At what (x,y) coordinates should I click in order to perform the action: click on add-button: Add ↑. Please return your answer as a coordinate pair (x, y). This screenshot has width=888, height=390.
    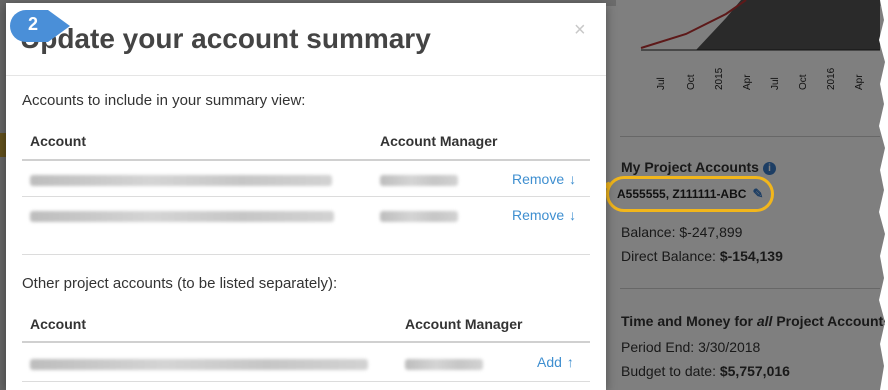
    Looking at the image, I should click on (555, 362).